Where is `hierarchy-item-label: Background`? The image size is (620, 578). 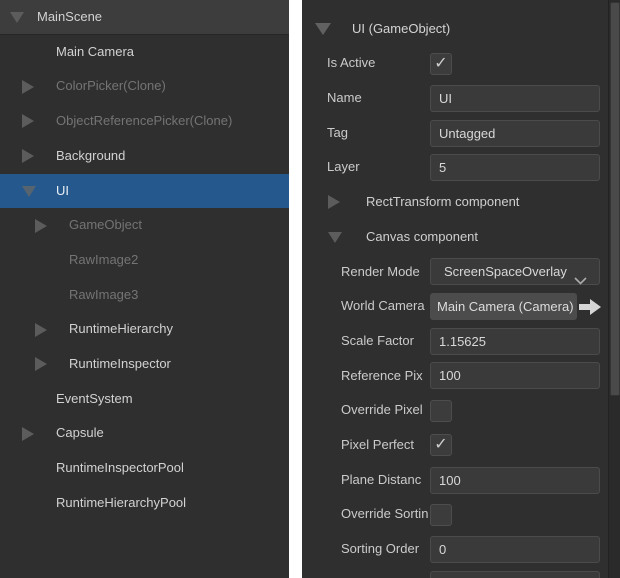 hierarchy-item-label: Background is located at coordinates (91, 155).